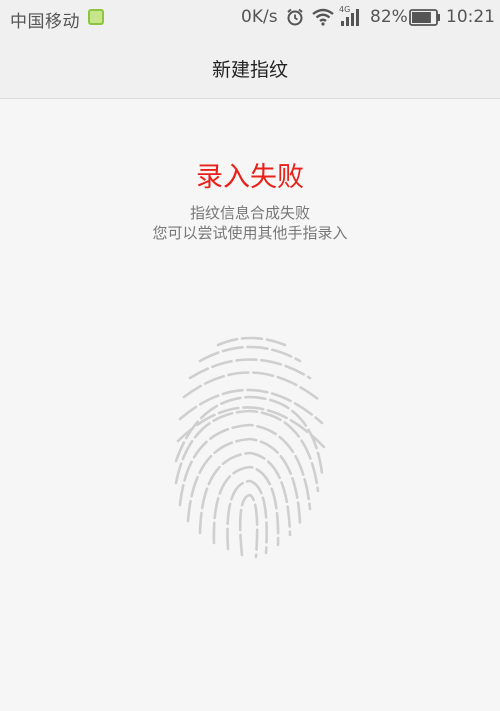  I want to click on page-title: 新建指纹, so click(249, 70).